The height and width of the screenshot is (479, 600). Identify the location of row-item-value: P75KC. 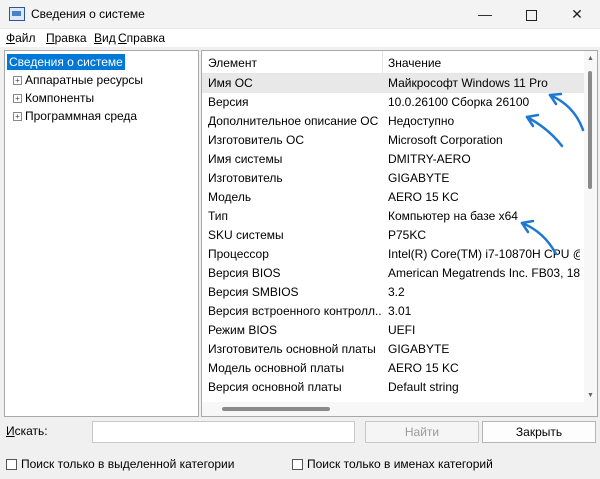
(407, 235).